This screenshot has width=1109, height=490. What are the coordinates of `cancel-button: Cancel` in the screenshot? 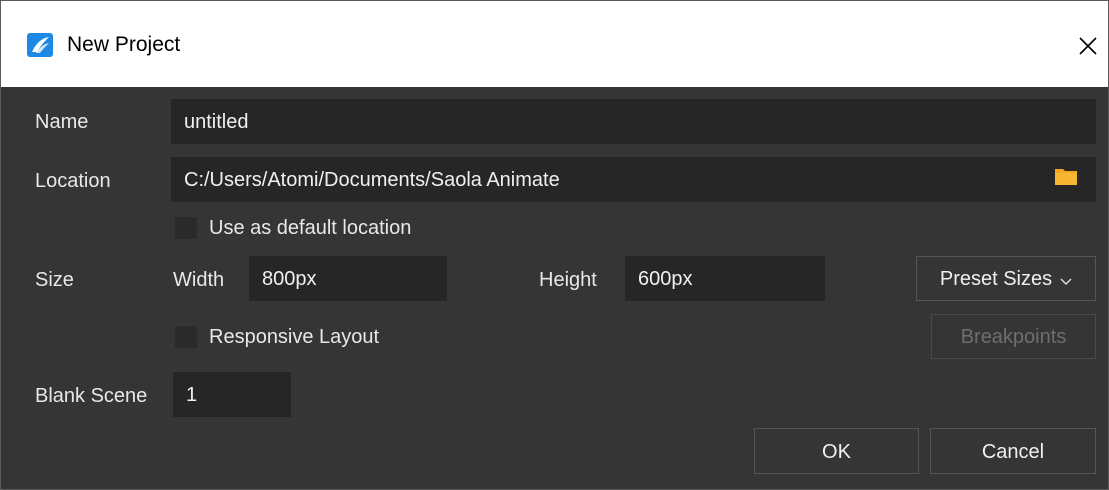 It's located at (1013, 451).